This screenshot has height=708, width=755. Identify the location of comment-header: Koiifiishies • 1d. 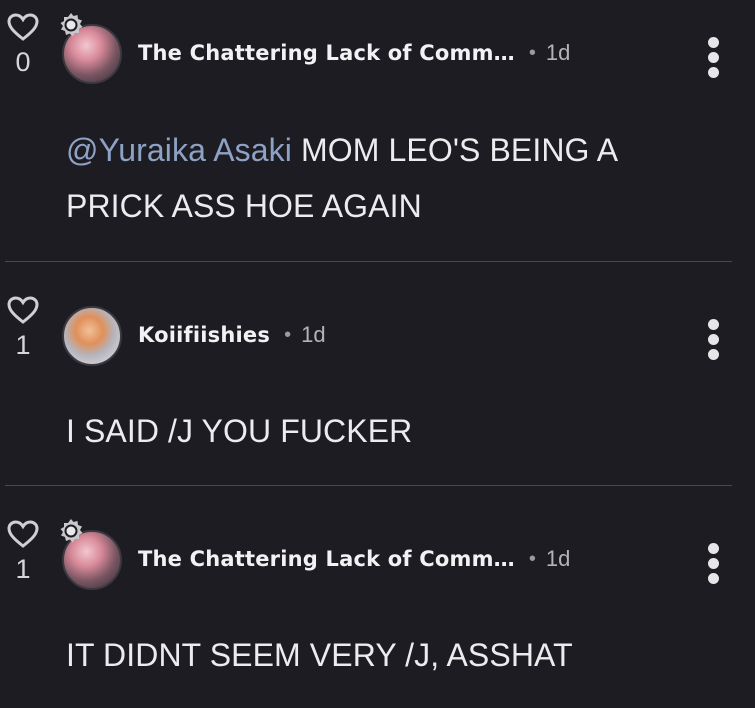
(232, 335).